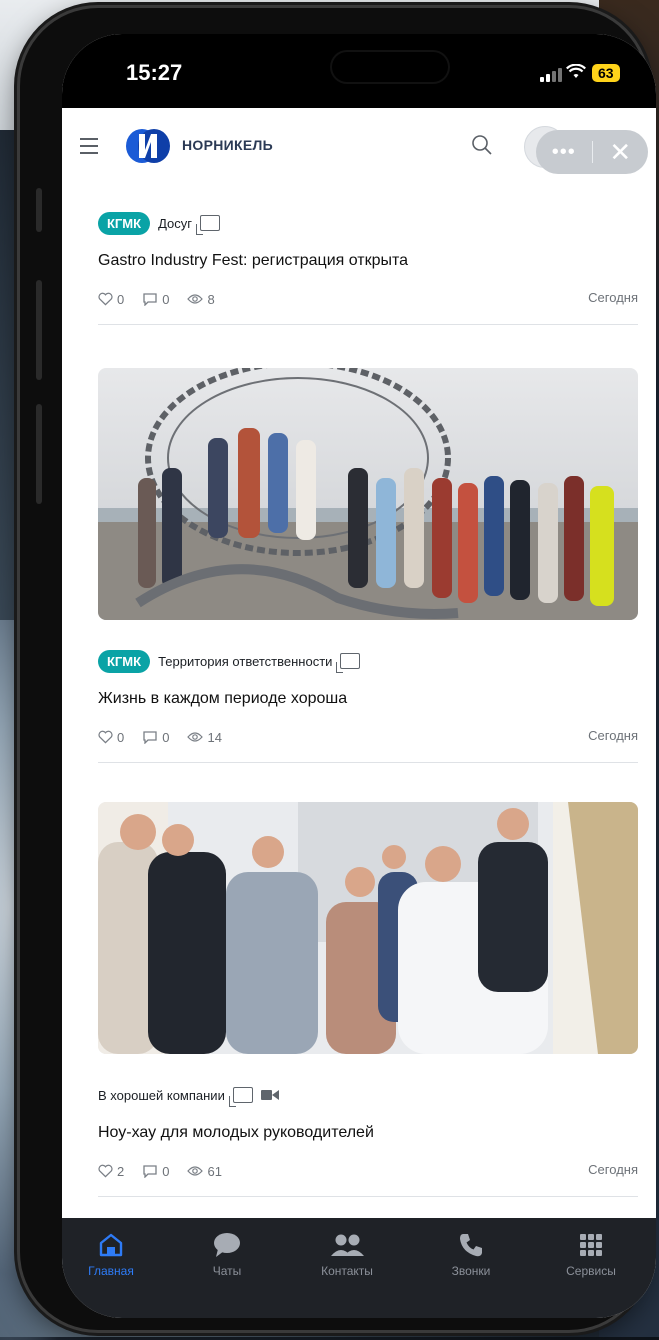 The height and width of the screenshot is (1340, 659). What do you see at coordinates (154, 72) in the screenshot?
I see `status-time: 15:27` at bounding box center [154, 72].